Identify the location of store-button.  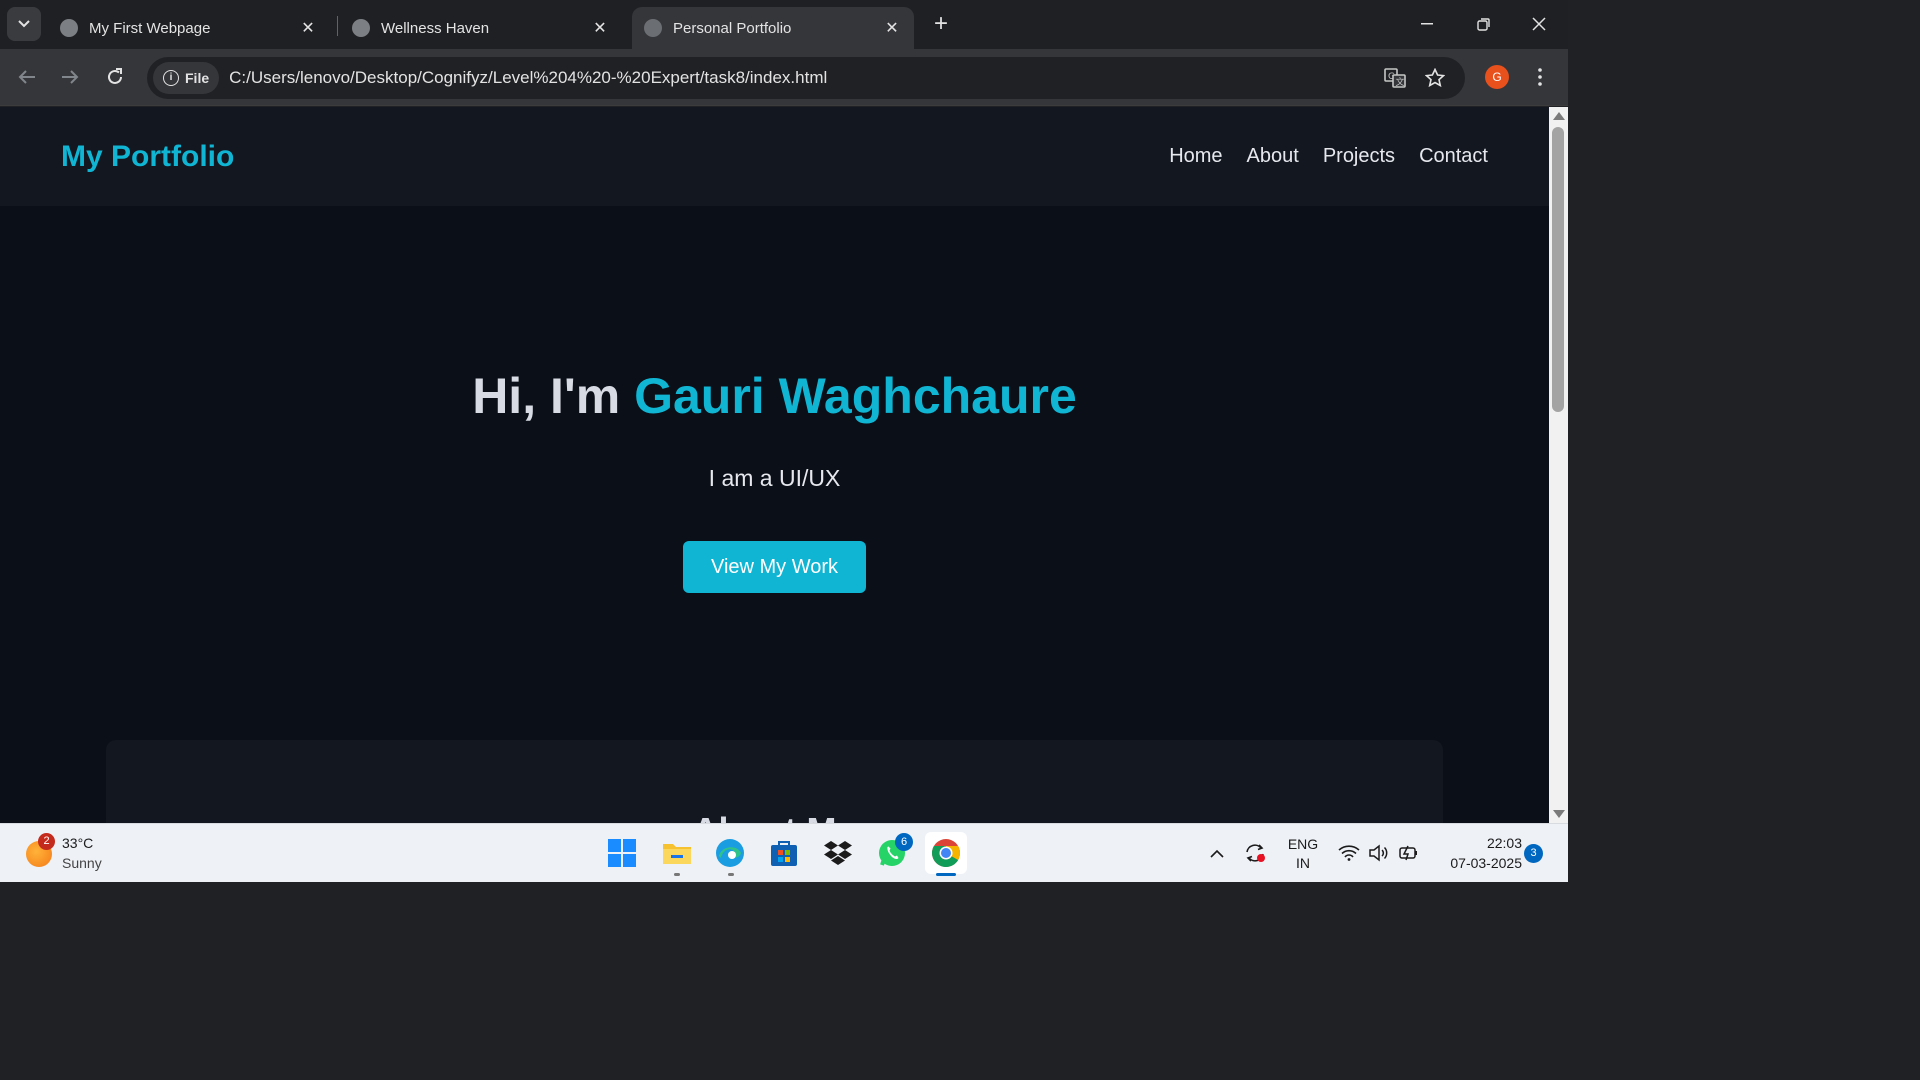
(784, 853).